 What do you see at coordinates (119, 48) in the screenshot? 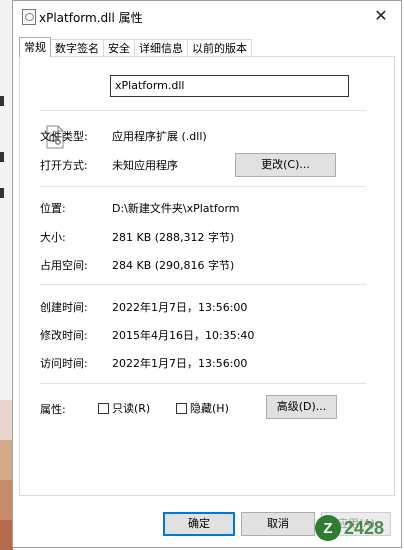
I see `tab-security: 安全` at bounding box center [119, 48].